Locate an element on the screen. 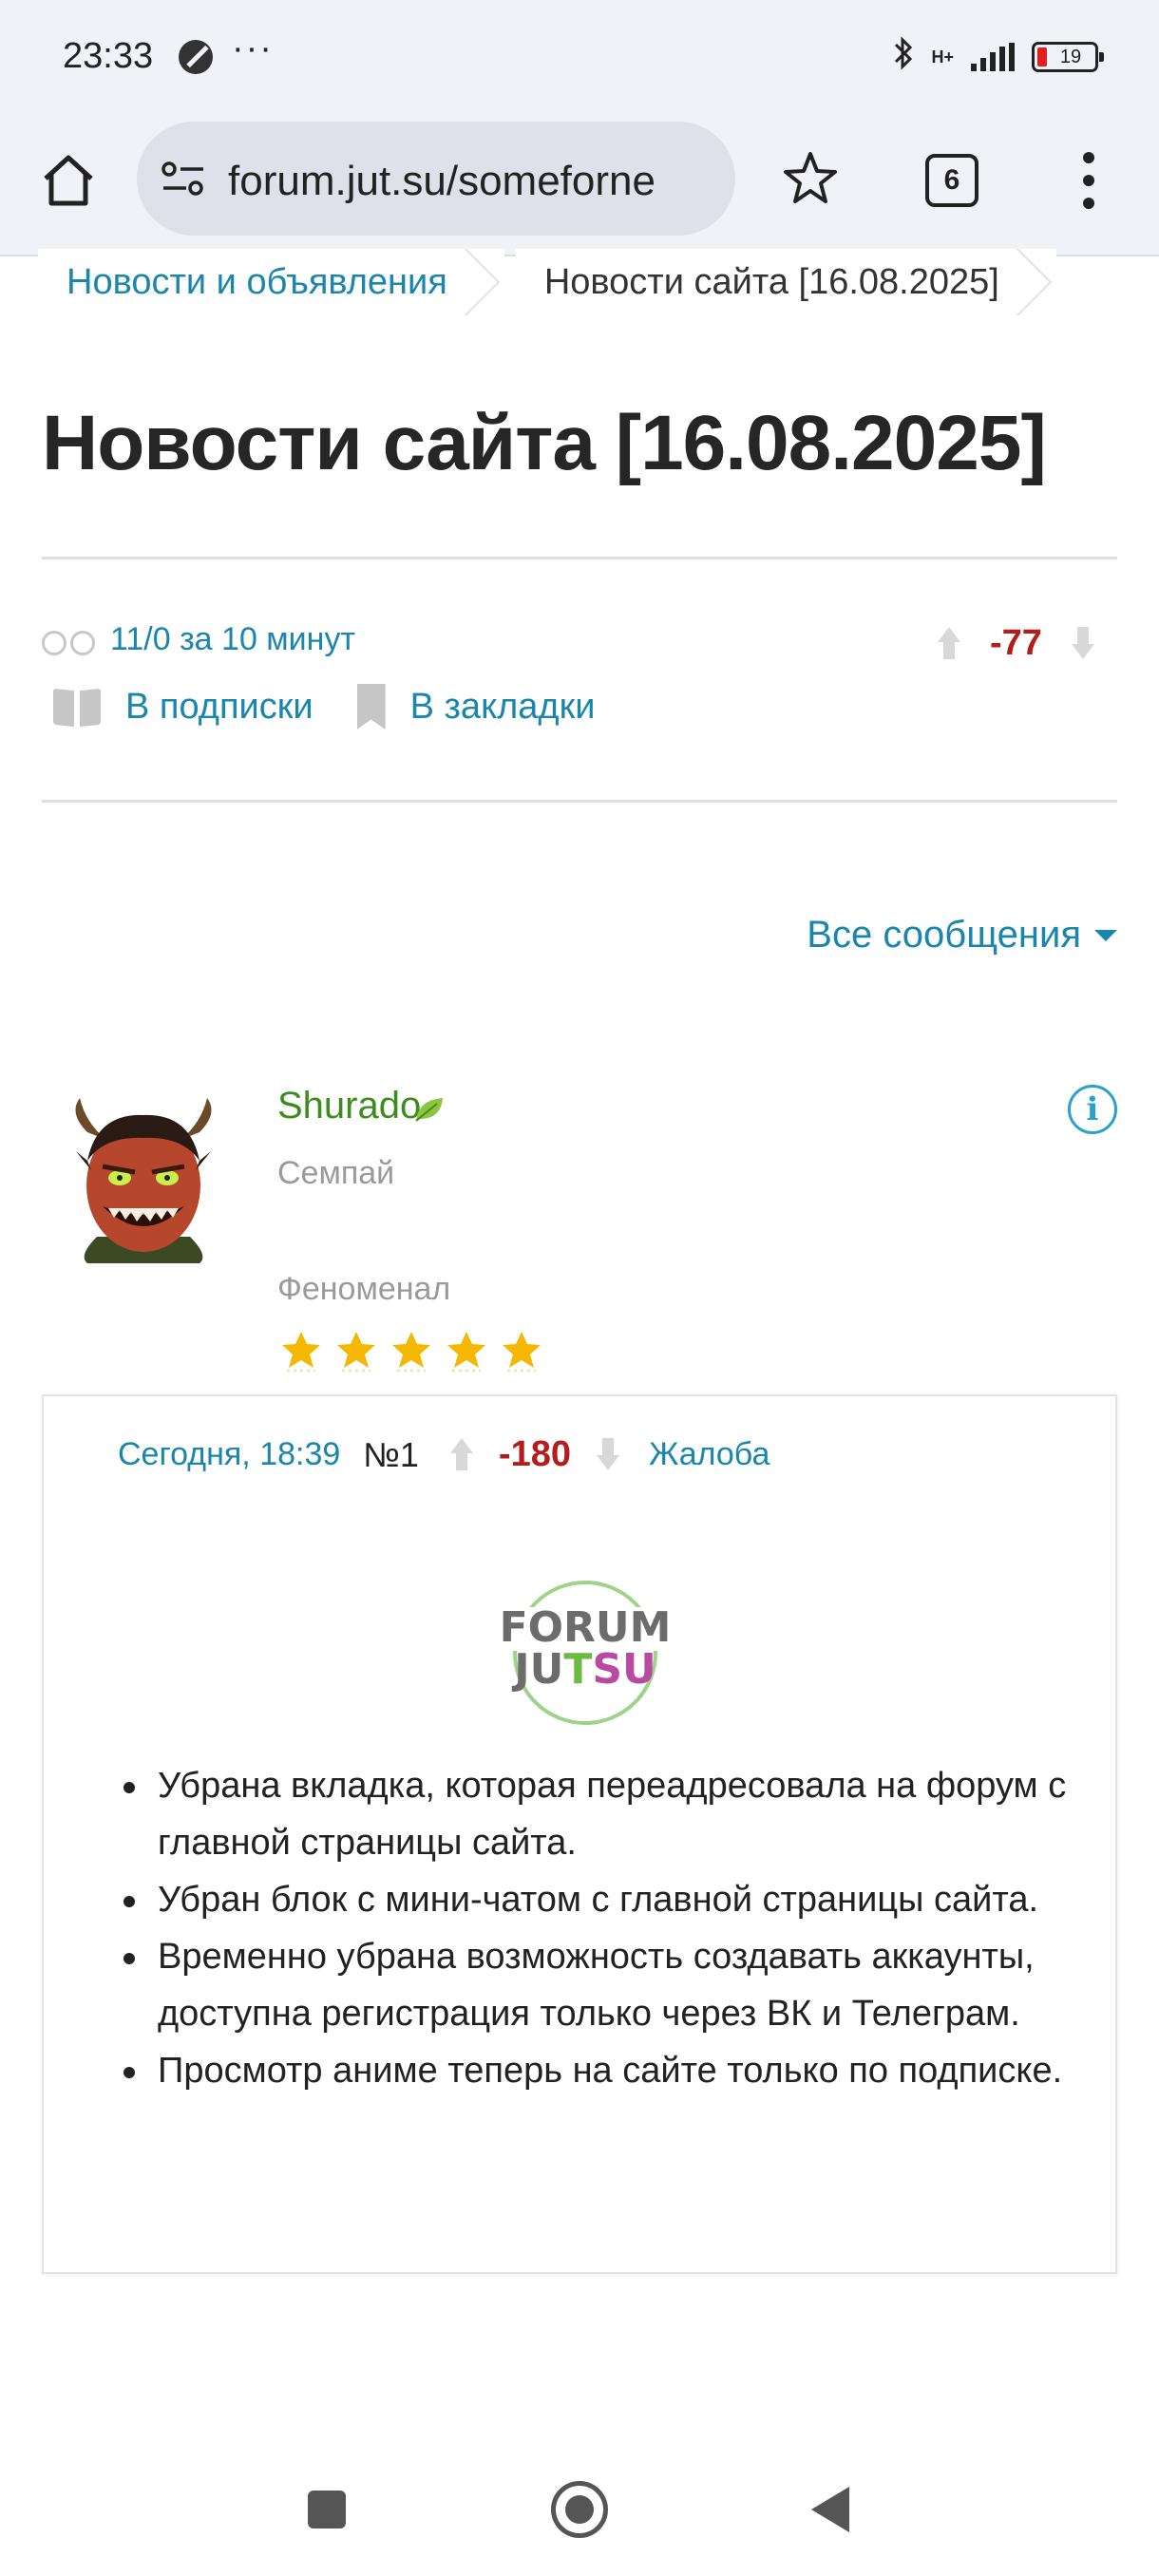  author-rank: Семпай is located at coordinates (336, 1173).